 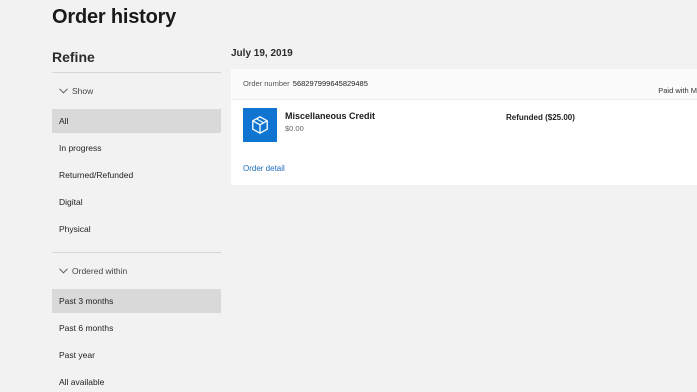 I want to click on filter-past-3-months: Past 3 months, so click(x=136, y=301).